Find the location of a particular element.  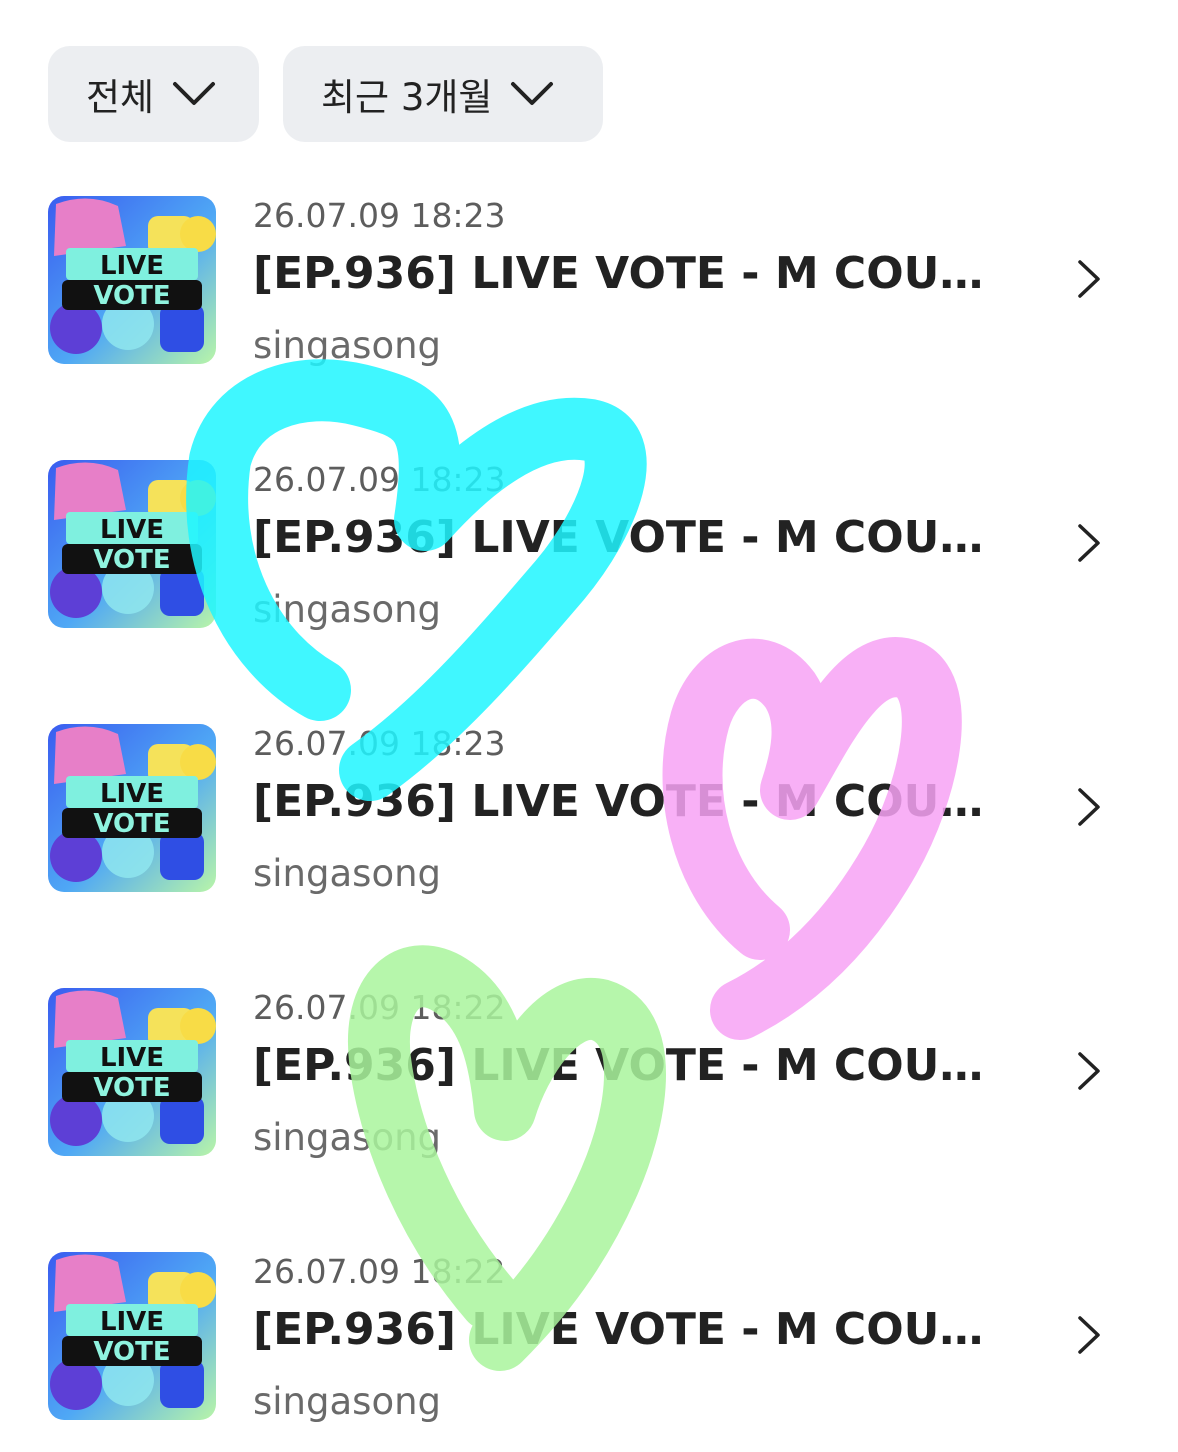

period-filter-label: 최근 3개월 is located at coordinates (407, 97).